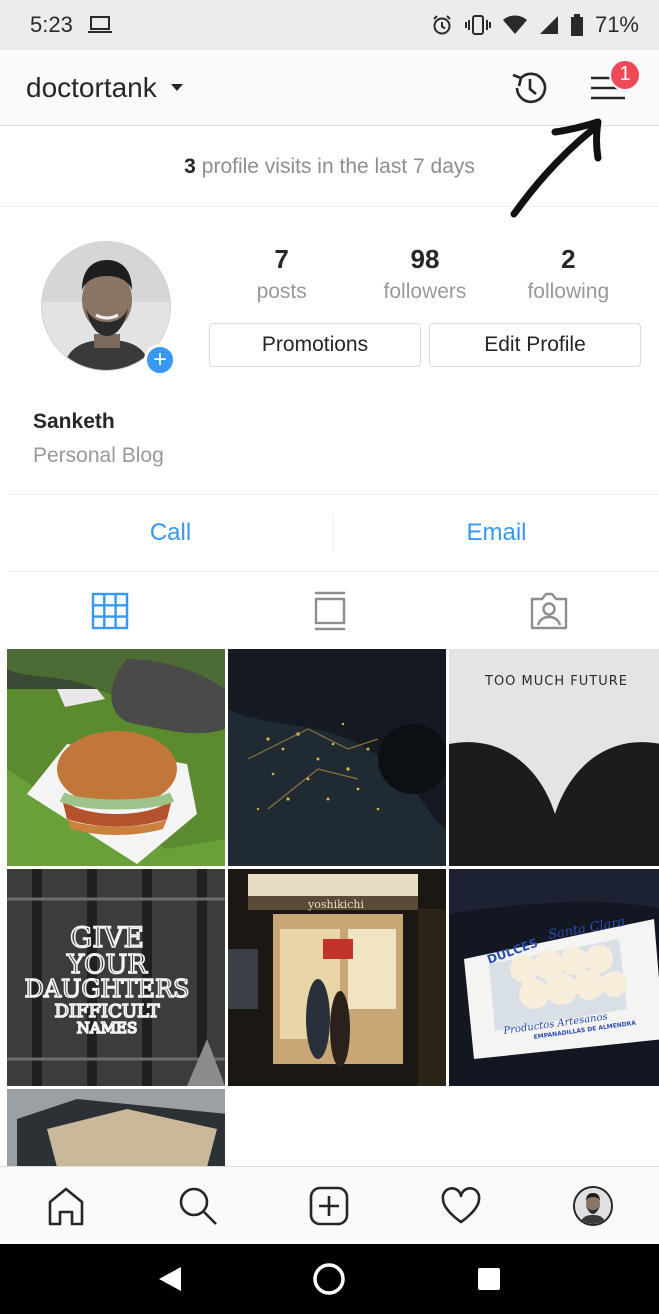 The height and width of the screenshot is (1314, 659). Describe the element at coordinates (556, 681) in the screenshot. I see `too-much-future-text: TOO MUCH FUTURE` at that location.